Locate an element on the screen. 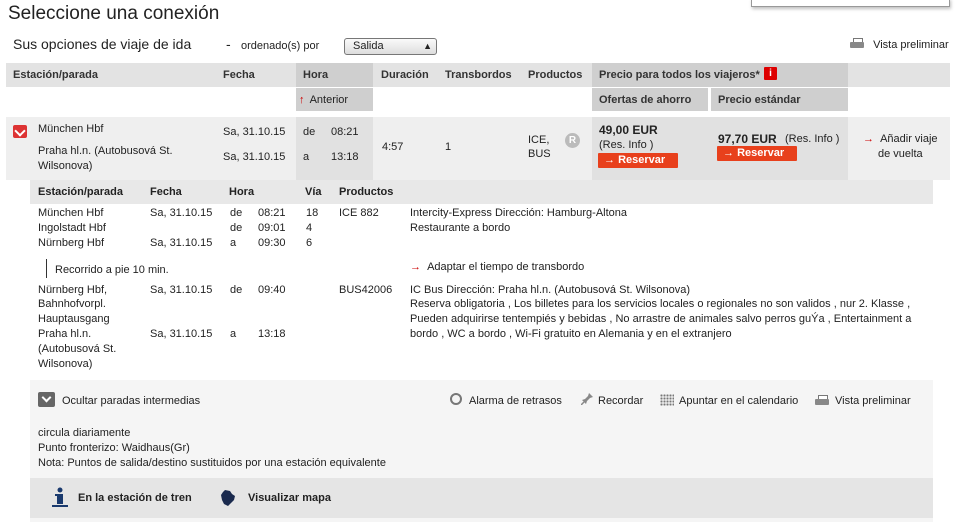  preview-link-top: Vista preliminar is located at coordinates (899, 44).